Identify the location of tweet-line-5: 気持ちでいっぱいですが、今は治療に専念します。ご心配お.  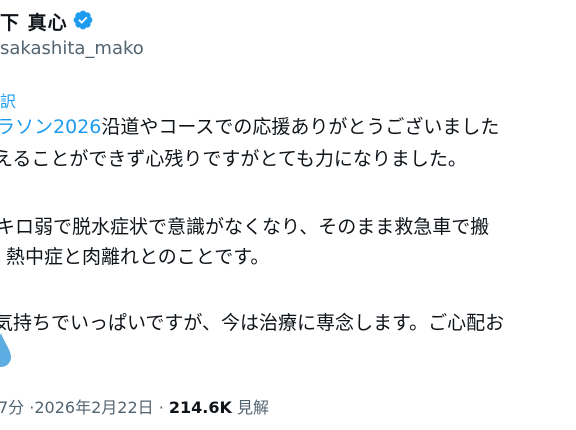
(252, 323).